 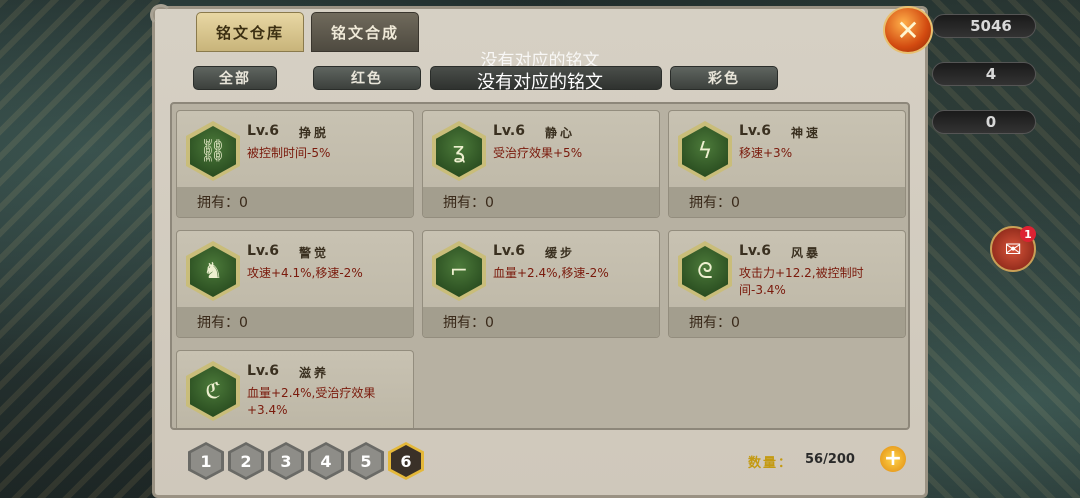 I want to click on card-name: 风暴, so click(x=806, y=253).